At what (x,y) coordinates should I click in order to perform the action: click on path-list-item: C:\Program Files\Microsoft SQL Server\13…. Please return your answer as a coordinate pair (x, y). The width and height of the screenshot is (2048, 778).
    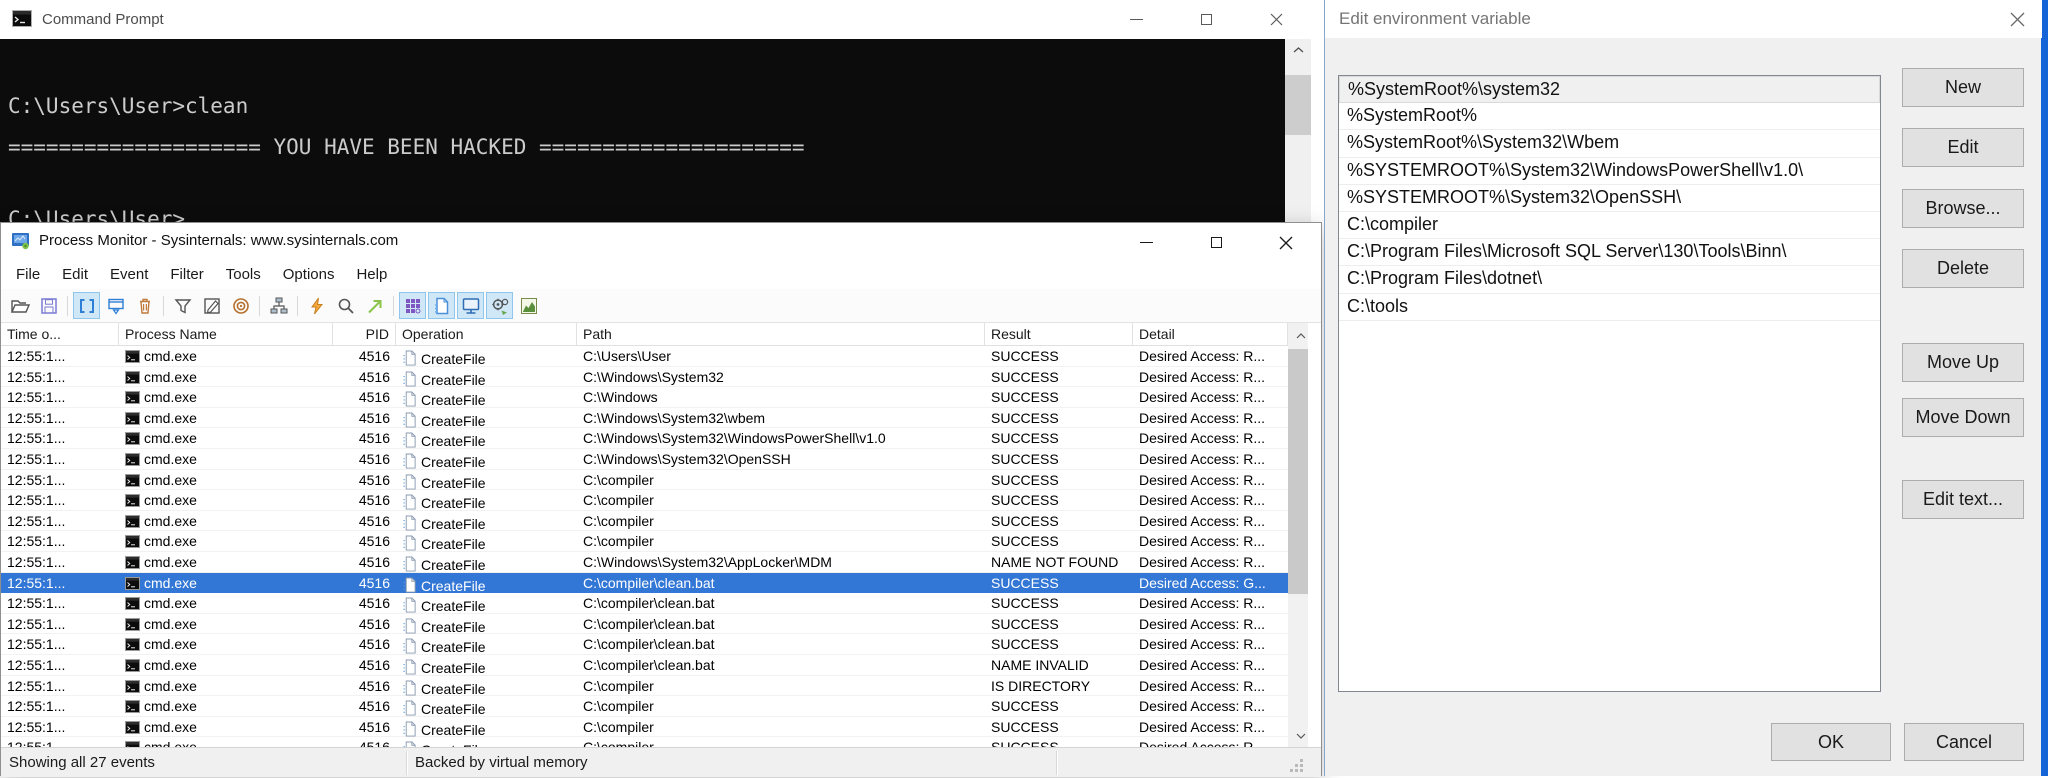
    Looking at the image, I should click on (1609, 253).